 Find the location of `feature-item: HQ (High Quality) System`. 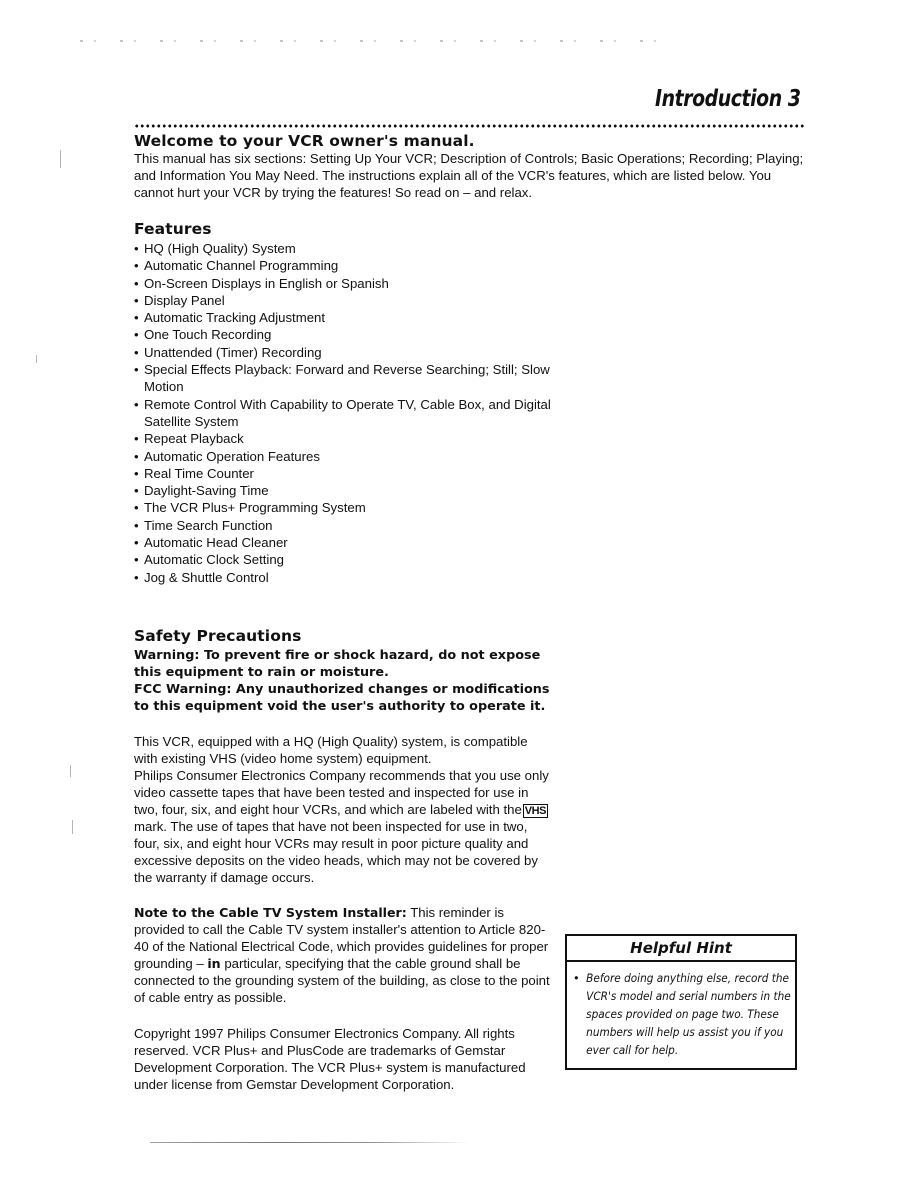

feature-item: HQ (High Quality) System is located at coordinates (344, 249).